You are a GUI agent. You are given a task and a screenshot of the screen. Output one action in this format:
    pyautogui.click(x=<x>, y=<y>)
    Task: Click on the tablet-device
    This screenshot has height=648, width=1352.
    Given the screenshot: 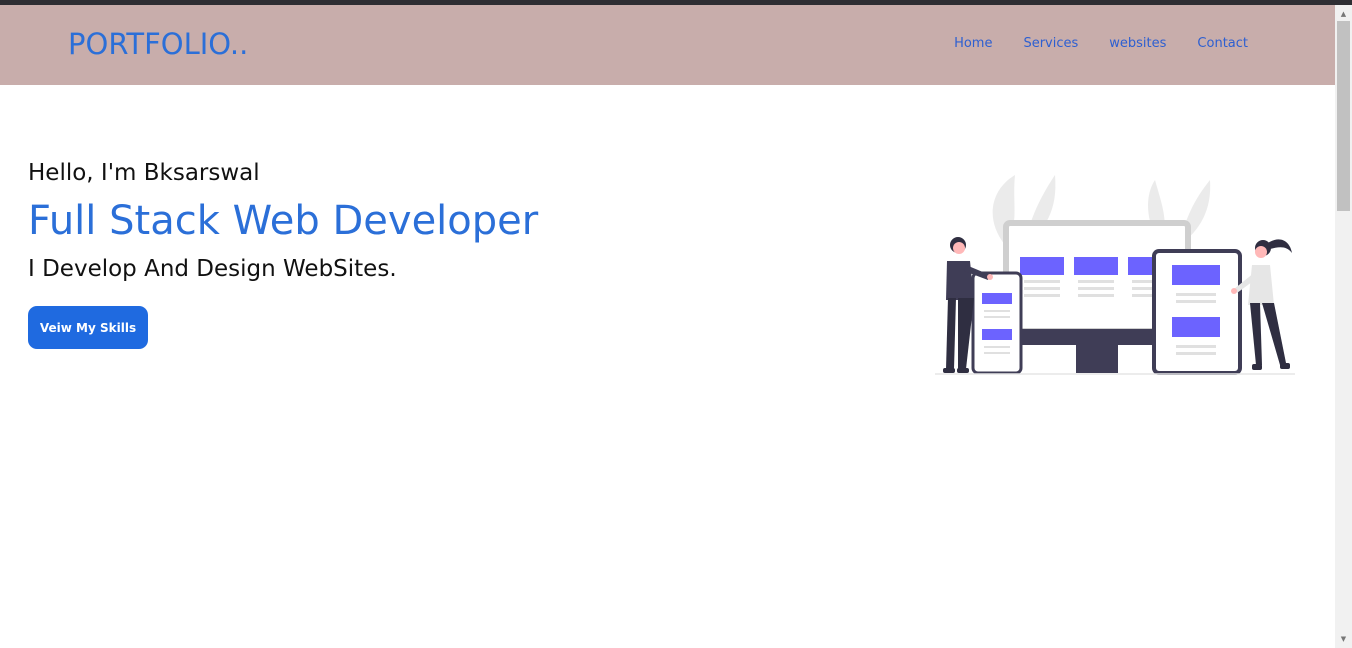 What is the action you would take?
    pyautogui.click(x=1197, y=312)
    